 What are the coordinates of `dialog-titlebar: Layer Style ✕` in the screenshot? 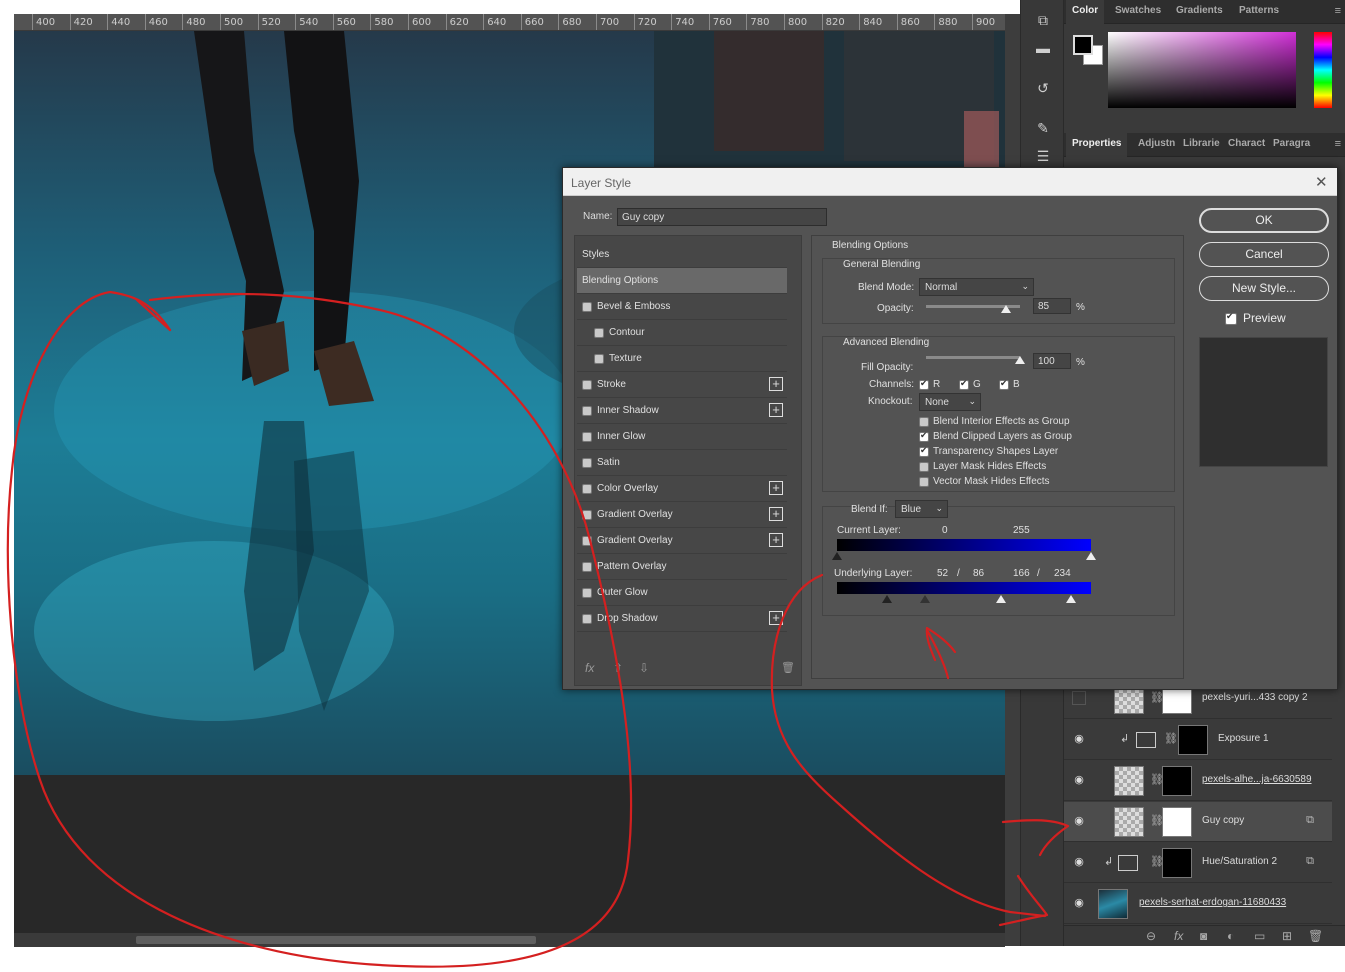 It's located at (950, 182).